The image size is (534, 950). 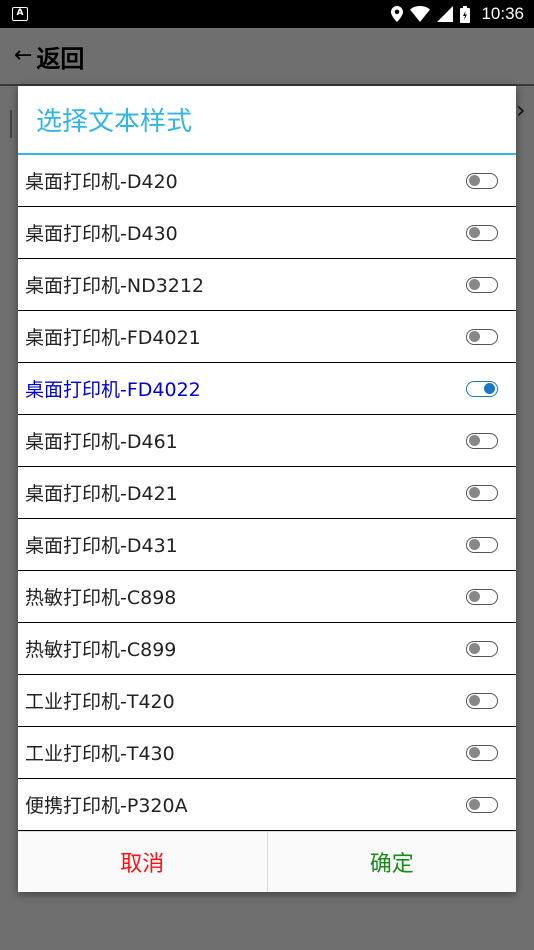 I want to click on dialog-button-bar: 取消 确定, so click(x=267, y=861).